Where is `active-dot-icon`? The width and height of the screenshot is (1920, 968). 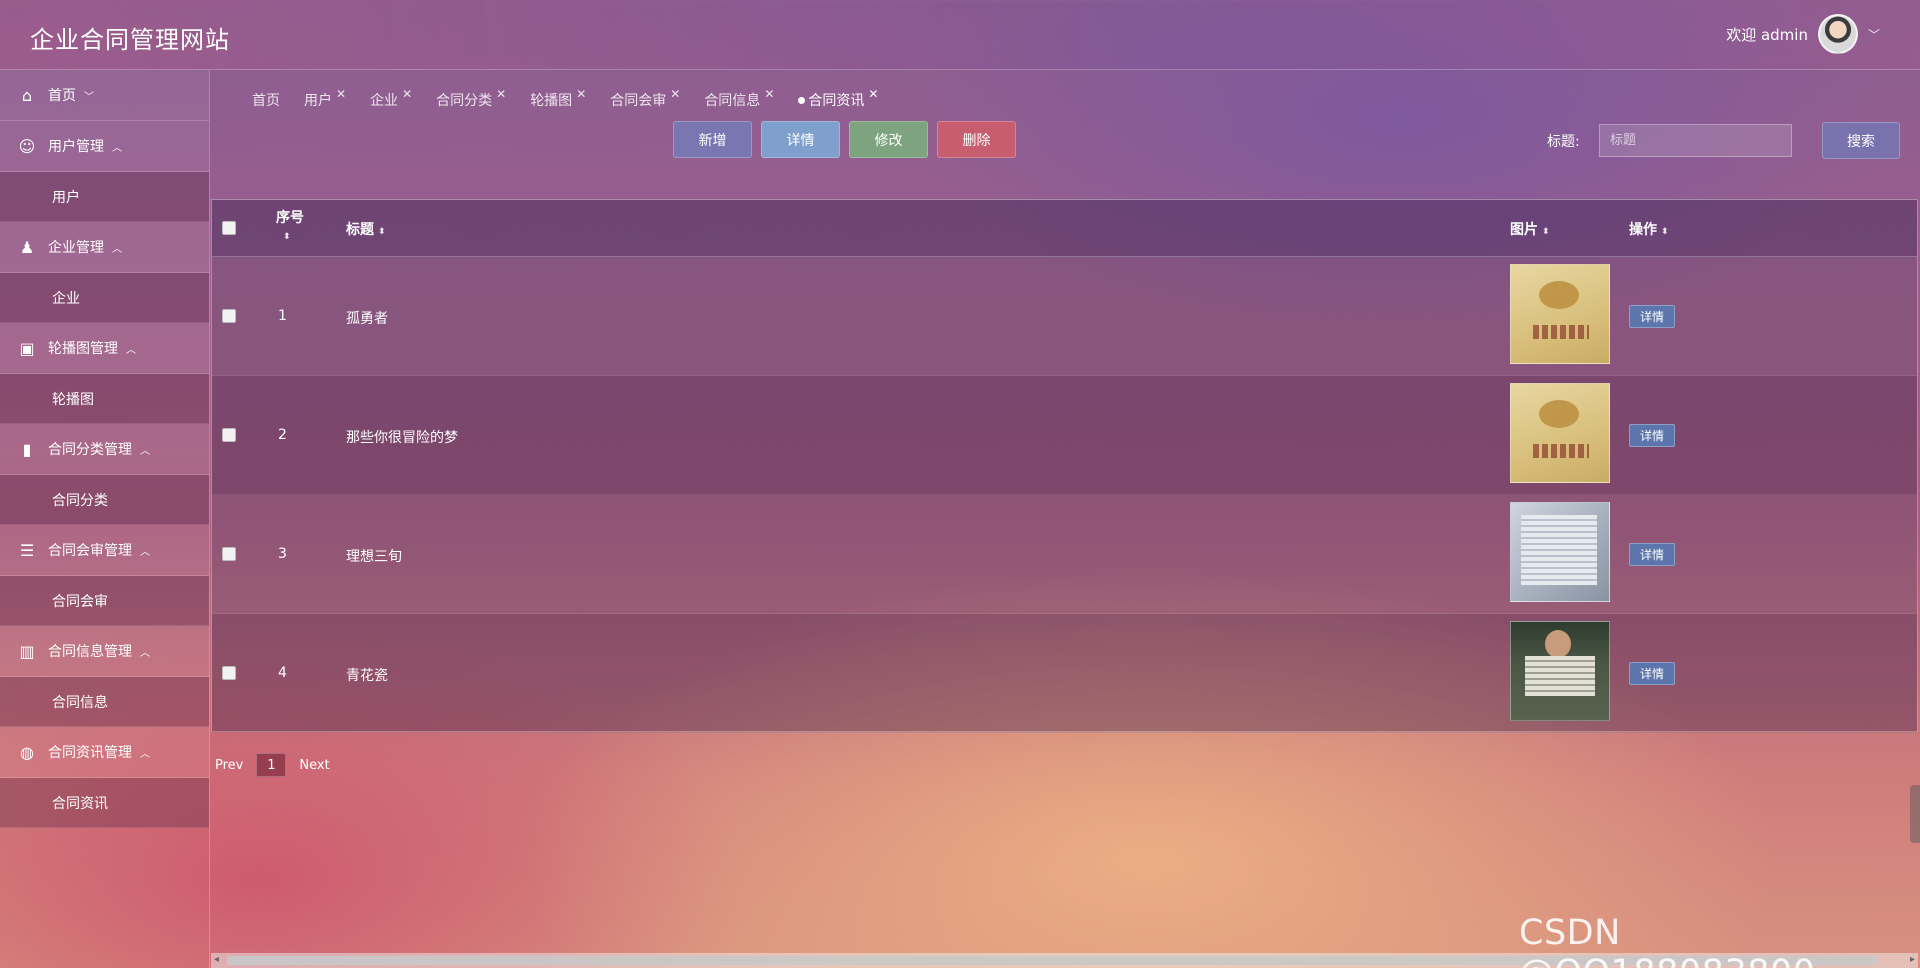
active-dot-icon is located at coordinates (802, 100).